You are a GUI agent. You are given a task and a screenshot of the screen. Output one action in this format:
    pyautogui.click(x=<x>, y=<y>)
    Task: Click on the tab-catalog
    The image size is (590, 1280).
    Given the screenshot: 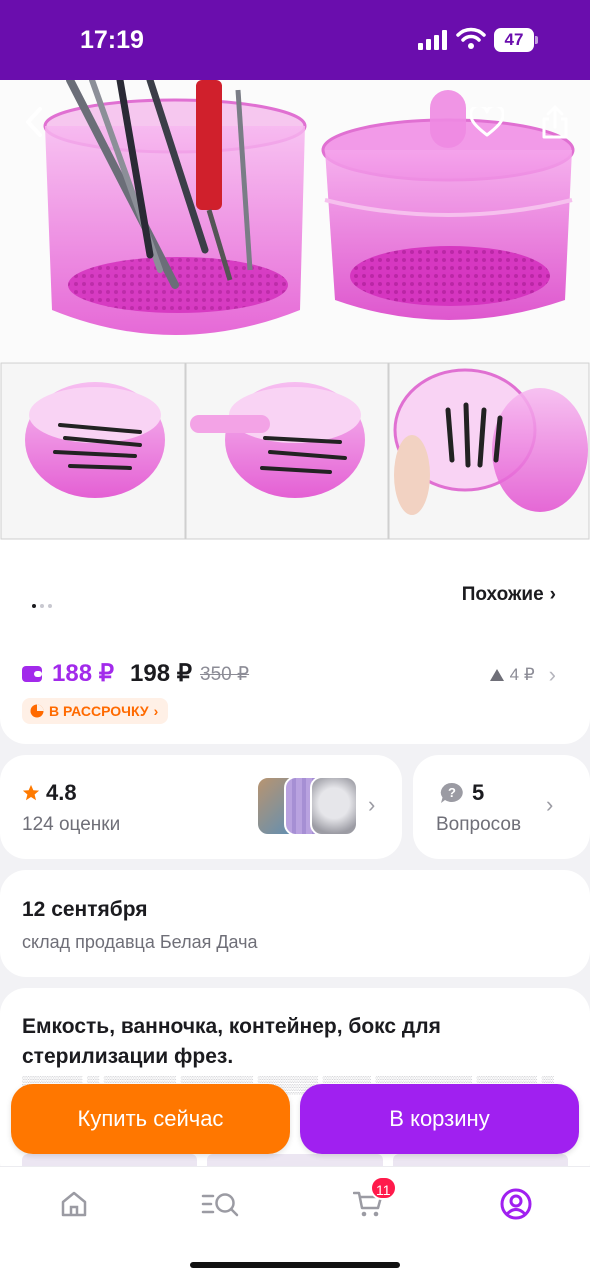 What is the action you would take?
    pyautogui.click(x=220, y=1204)
    